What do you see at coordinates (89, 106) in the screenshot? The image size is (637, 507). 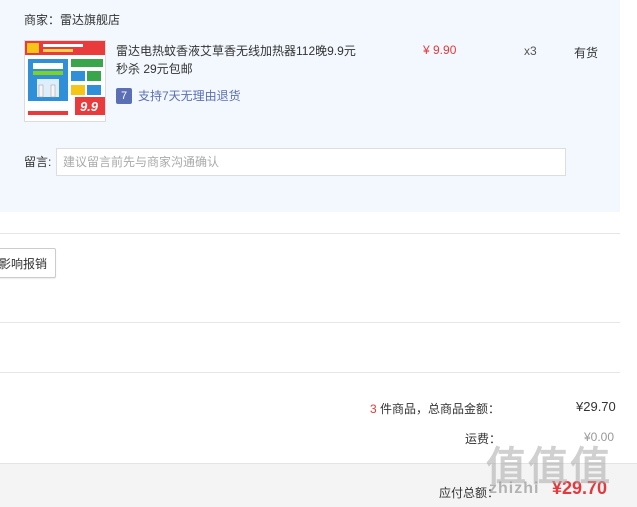 I see `thumbnail-price-text: 9.9` at bounding box center [89, 106].